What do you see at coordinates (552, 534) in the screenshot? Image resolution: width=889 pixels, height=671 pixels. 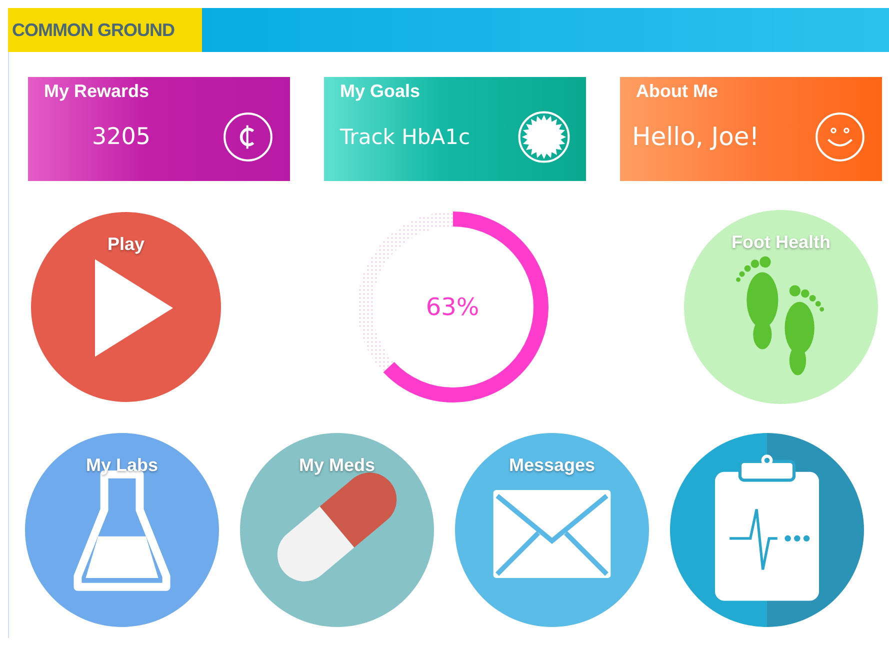 I see `envelope-icon` at bounding box center [552, 534].